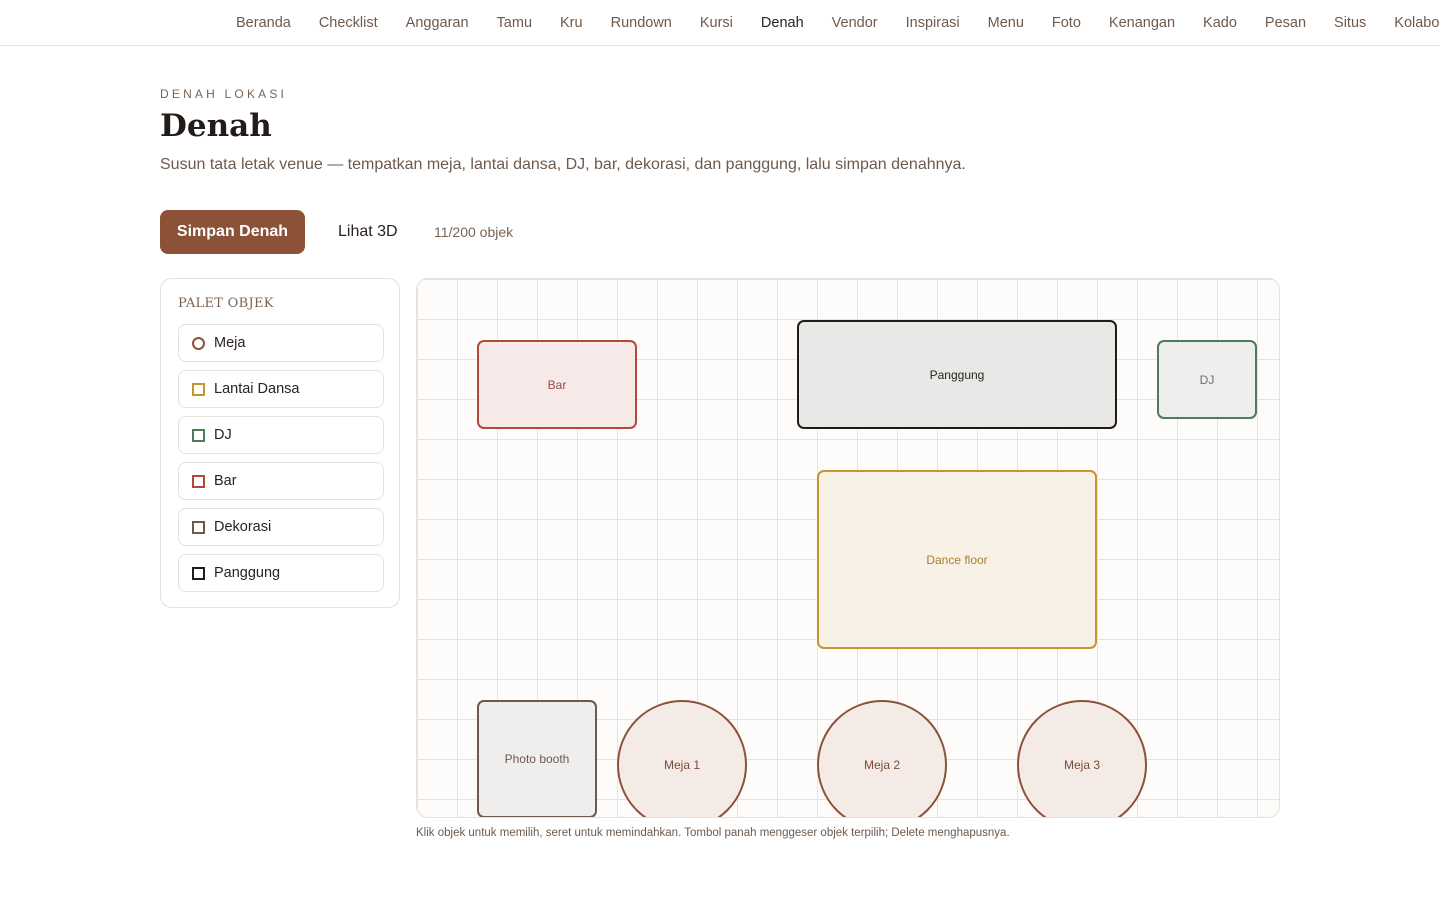 The width and height of the screenshot is (1440, 900). What do you see at coordinates (1410, 22) in the screenshot?
I see `tab-kolaborasi: Kolaborasi` at bounding box center [1410, 22].